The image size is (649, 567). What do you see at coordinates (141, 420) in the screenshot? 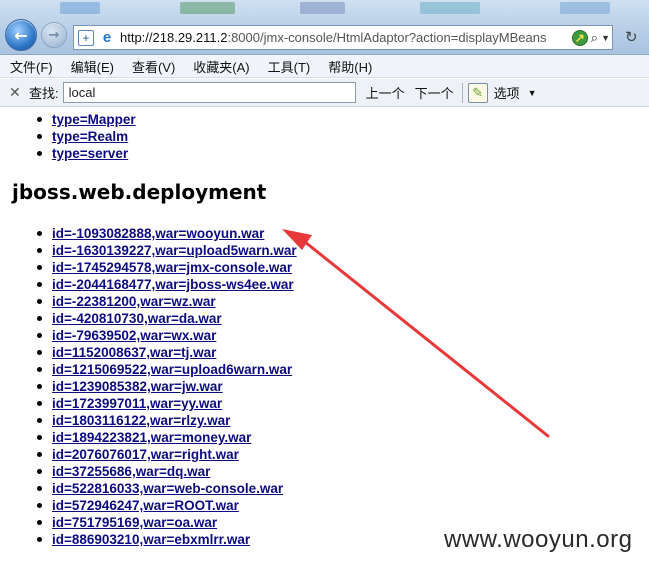
I see `deployment-link: id=1803116122,war=rlzy.war` at bounding box center [141, 420].